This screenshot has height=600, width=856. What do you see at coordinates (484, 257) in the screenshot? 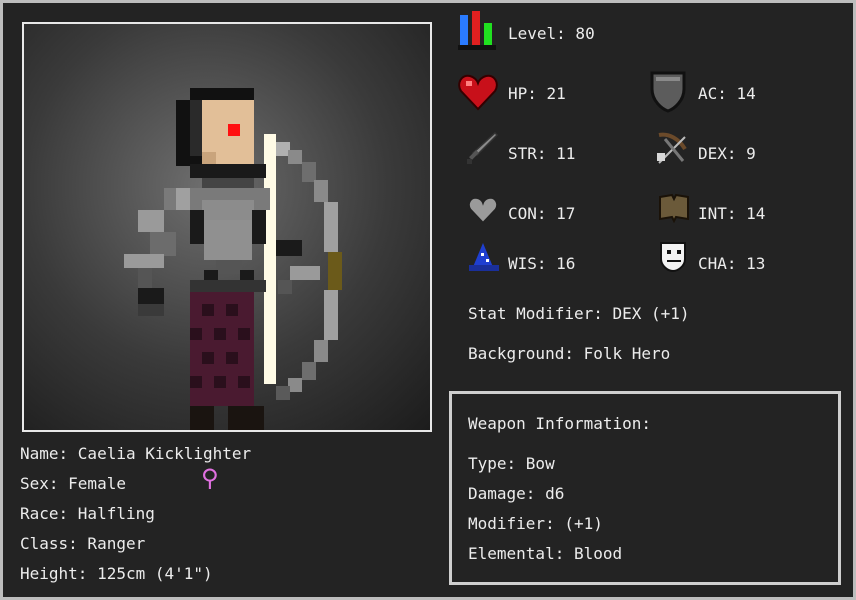
I see `wizard-hat-icon` at bounding box center [484, 257].